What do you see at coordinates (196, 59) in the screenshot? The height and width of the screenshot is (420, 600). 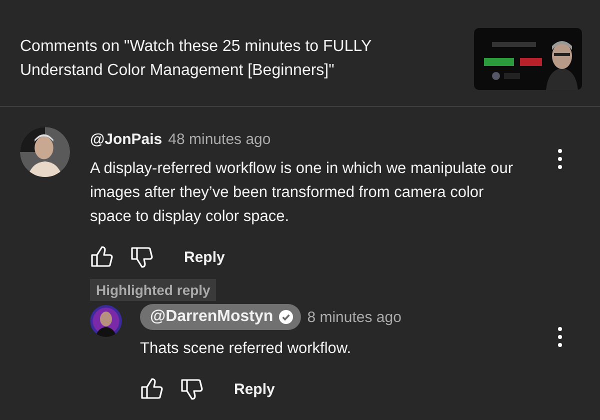 I see `video-title: Comments on "Watch these 25 minutes to FULLY Understand Color Management [Beginners]"` at bounding box center [196, 59].